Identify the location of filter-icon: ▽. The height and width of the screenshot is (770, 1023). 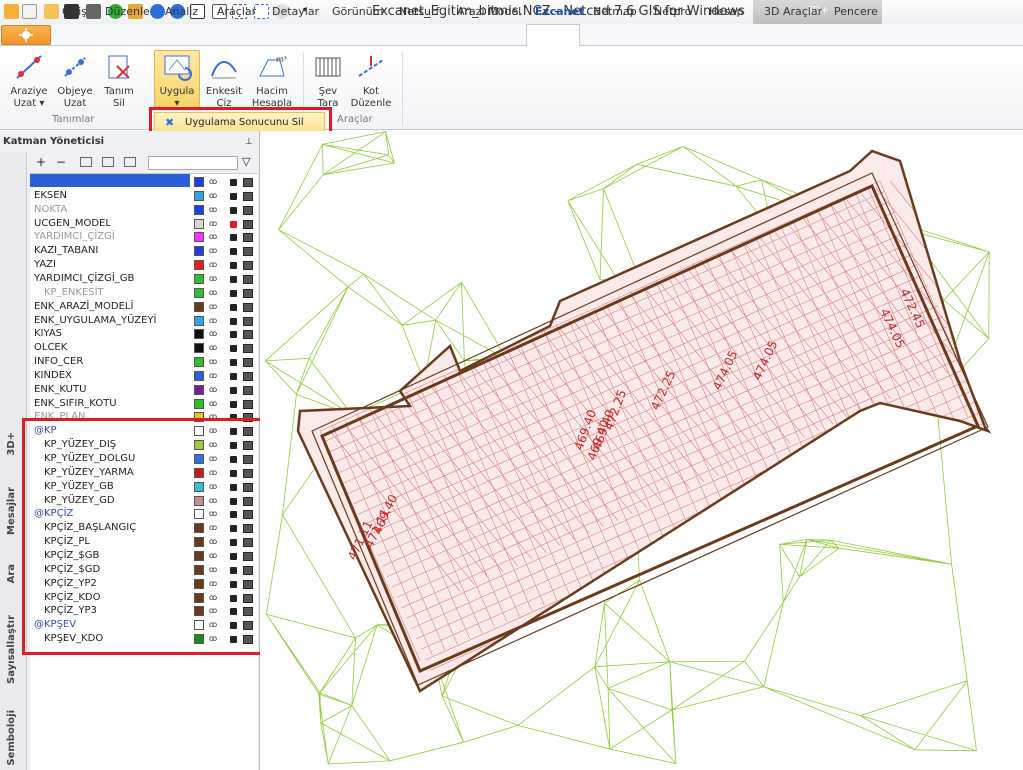
(246, 161).